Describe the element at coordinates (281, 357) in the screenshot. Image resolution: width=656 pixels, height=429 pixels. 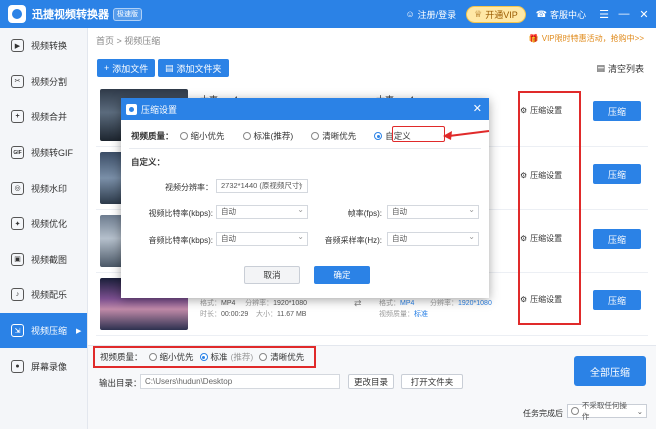
I see `quality-clear-radio: 清晰优先` at that location.